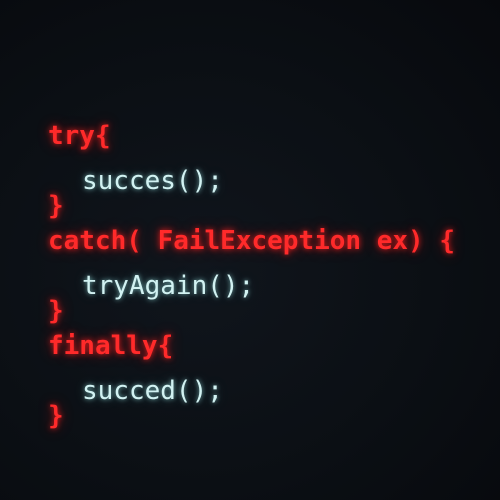  What do you see at coordinates (56, 416) in the screenshot?
I see `finally-close-brace: }` at bounding box center [56, 416].